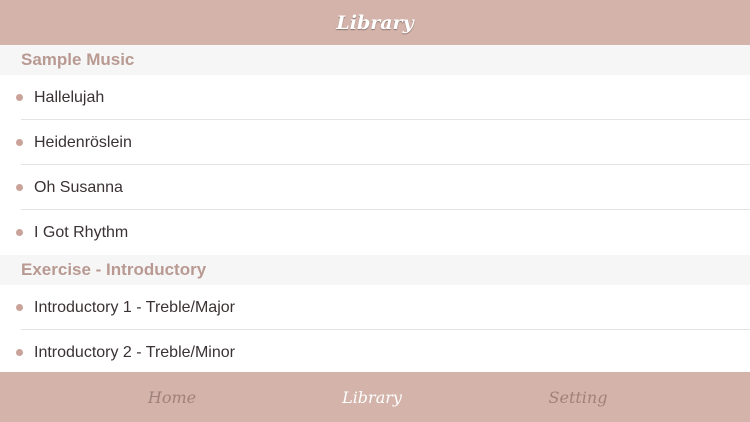 The height and width of the screenshot is (422, 750). What do you see at coordinates (78, 187) in the screenshot?
I see `list-item-label: Oh Susanna` at bounding box center [78, 187].